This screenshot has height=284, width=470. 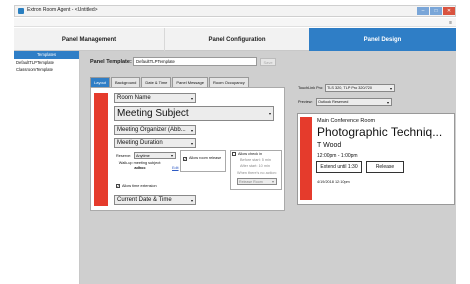 I want to click on tab-panel-configuration: Panel Configuration, so click(x=236, y=39).